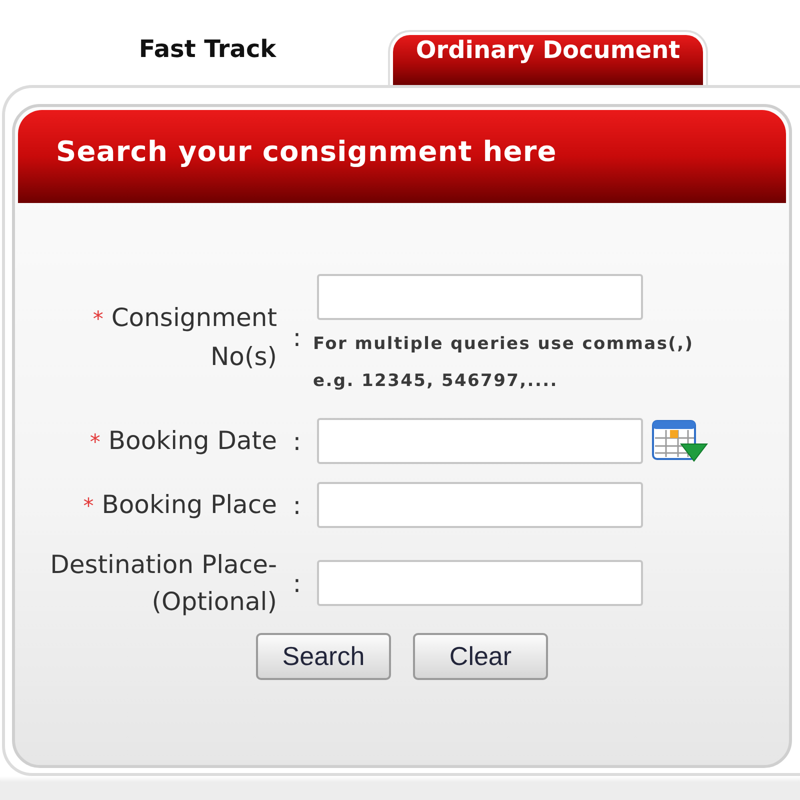 Image resolution: width=800 pixels, height=800 pixels. Describe the element at coordinates (680, 441) in the screenshot. I see `calendar-icon` at that location.